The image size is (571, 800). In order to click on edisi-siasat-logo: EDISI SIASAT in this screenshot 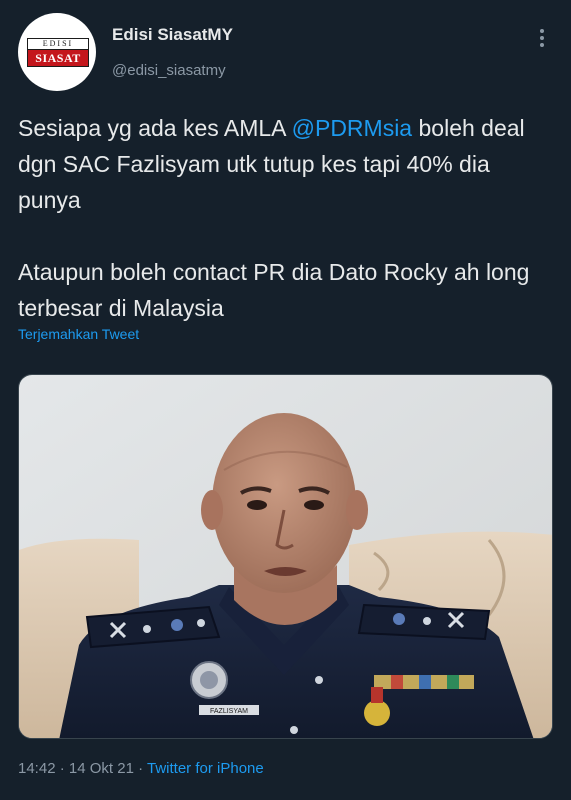, I will do `click(58, 52)`.